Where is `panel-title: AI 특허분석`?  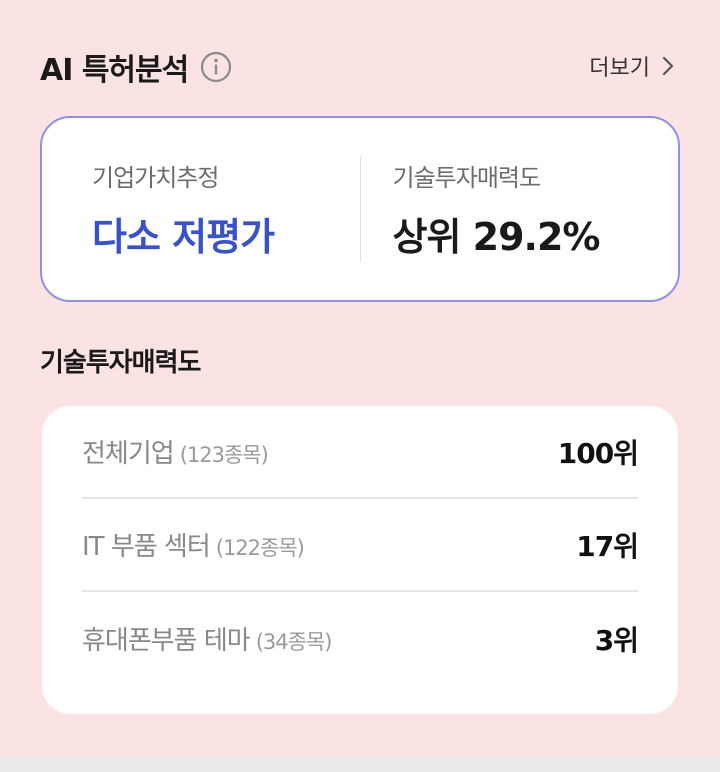
panel-title: AI 특허분석 is located at coordinates (114, 70).